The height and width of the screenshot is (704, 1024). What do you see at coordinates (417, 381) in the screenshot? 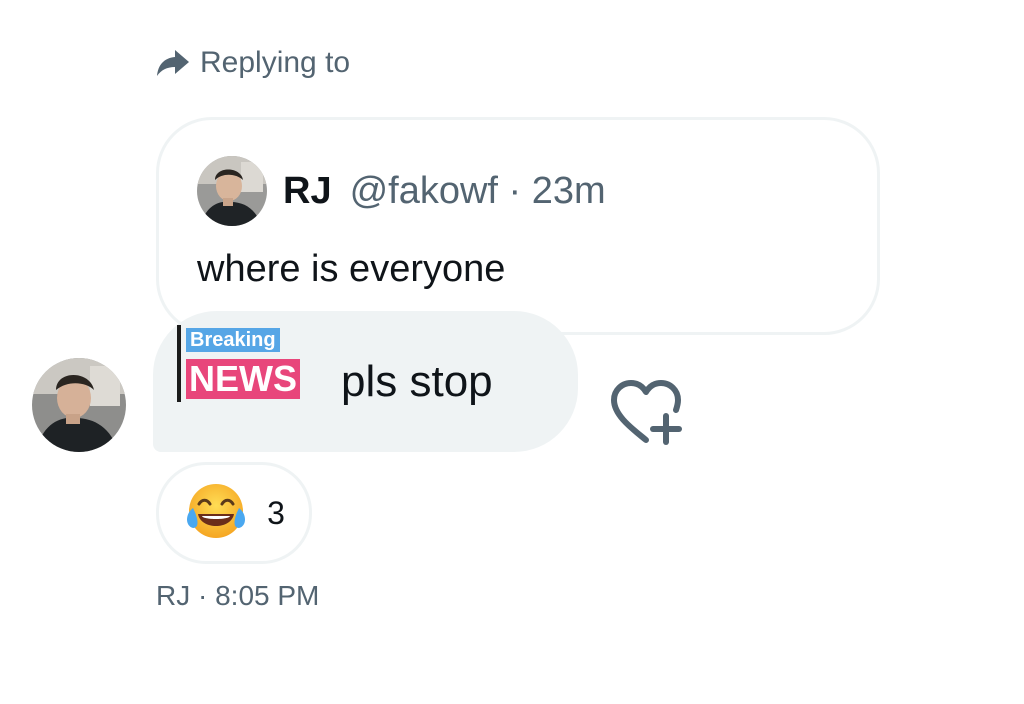
I see `message-text: pls stop` at bounding box center [417, 381].